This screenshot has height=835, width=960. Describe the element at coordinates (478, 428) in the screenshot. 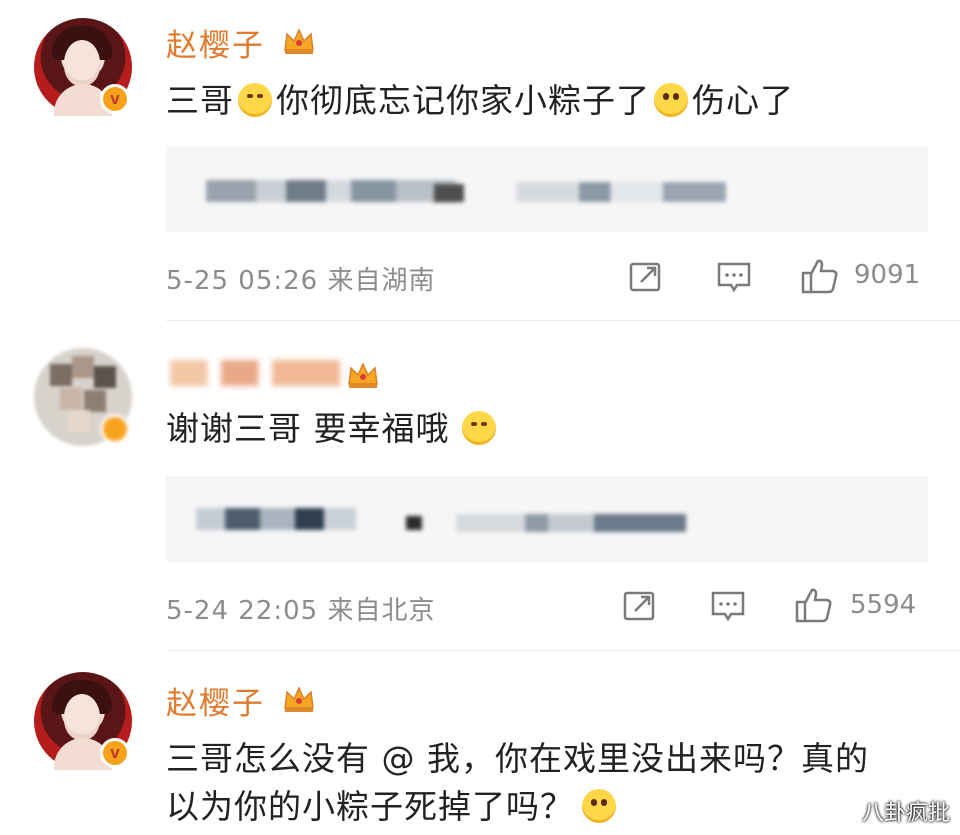

I see `hug-emoji` at that location.